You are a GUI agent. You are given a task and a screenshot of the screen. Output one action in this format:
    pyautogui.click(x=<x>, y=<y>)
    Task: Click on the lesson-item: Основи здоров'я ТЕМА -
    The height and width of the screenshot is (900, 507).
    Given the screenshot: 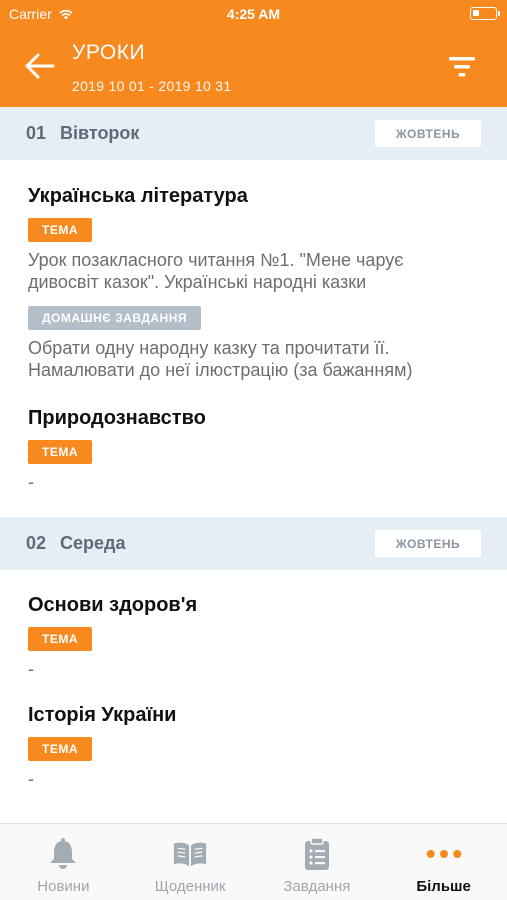 What is the action you would take?
    pyautogui.click(x=253, y=625)
    